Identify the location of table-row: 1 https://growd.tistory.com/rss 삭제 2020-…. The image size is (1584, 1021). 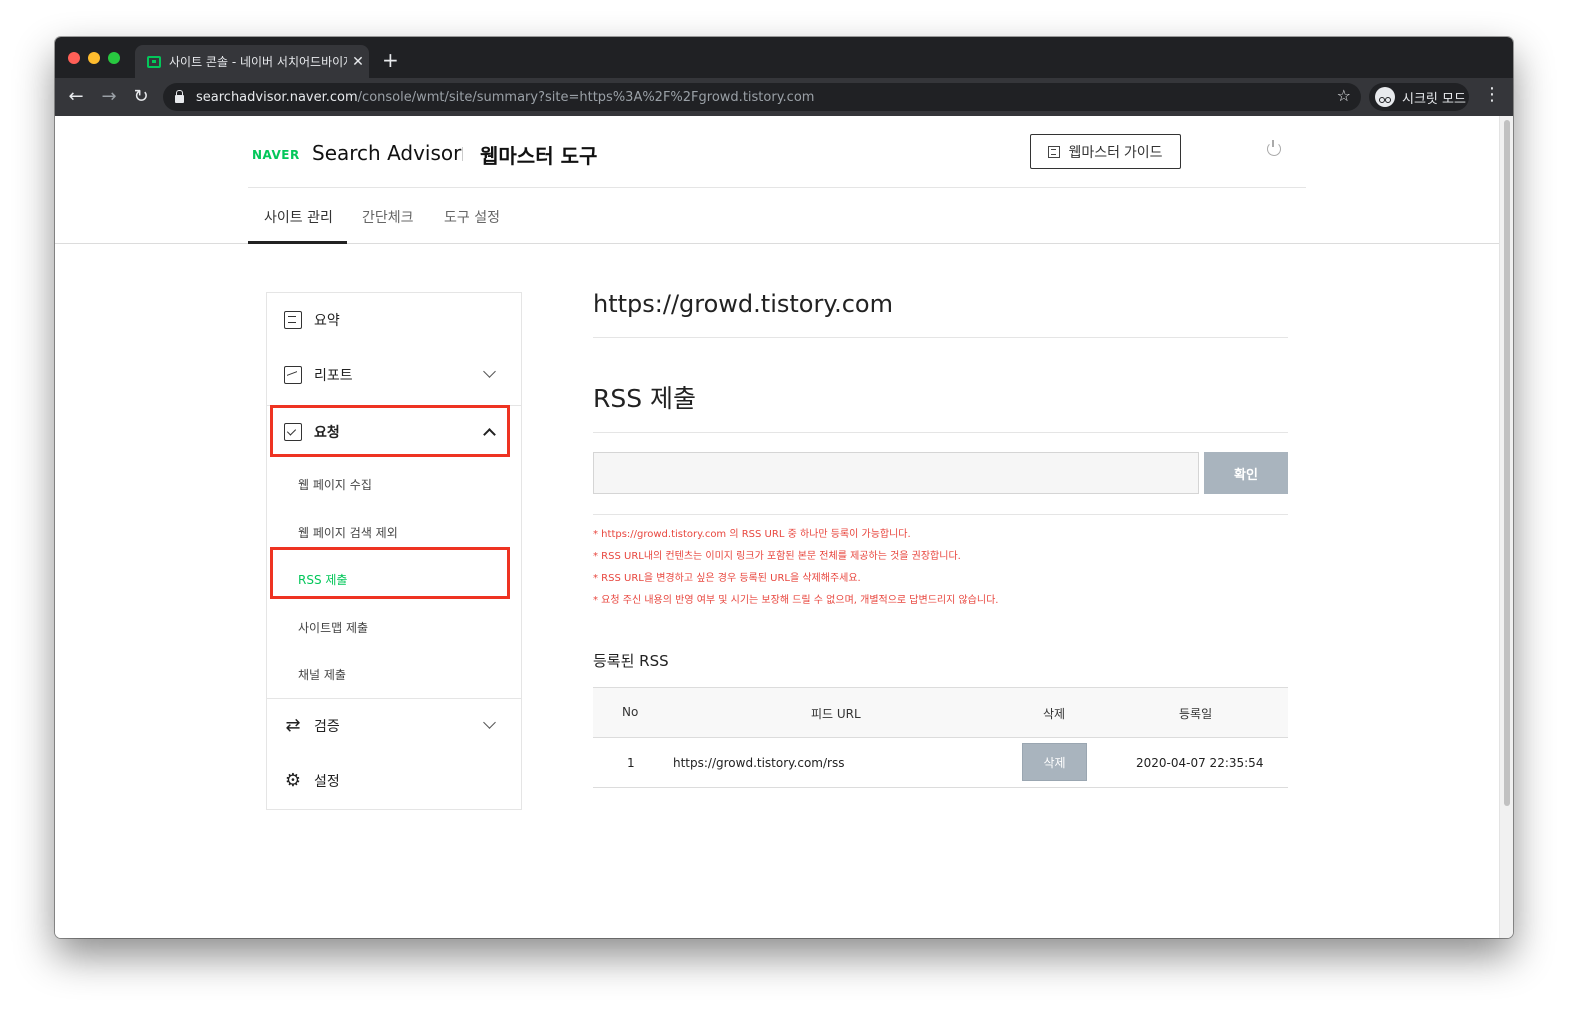
(940, 763).